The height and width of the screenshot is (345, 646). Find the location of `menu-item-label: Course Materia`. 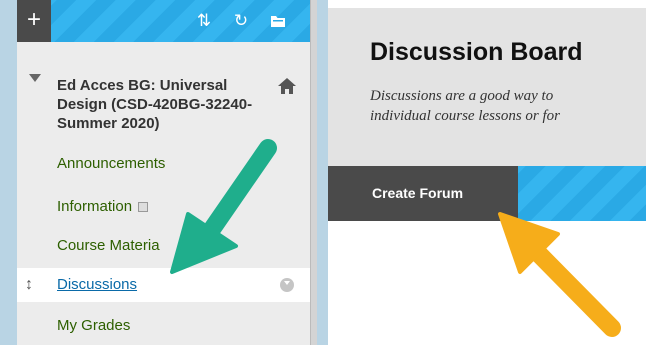

menu-item-label: Course Materia is located at coordinates (108, 245).